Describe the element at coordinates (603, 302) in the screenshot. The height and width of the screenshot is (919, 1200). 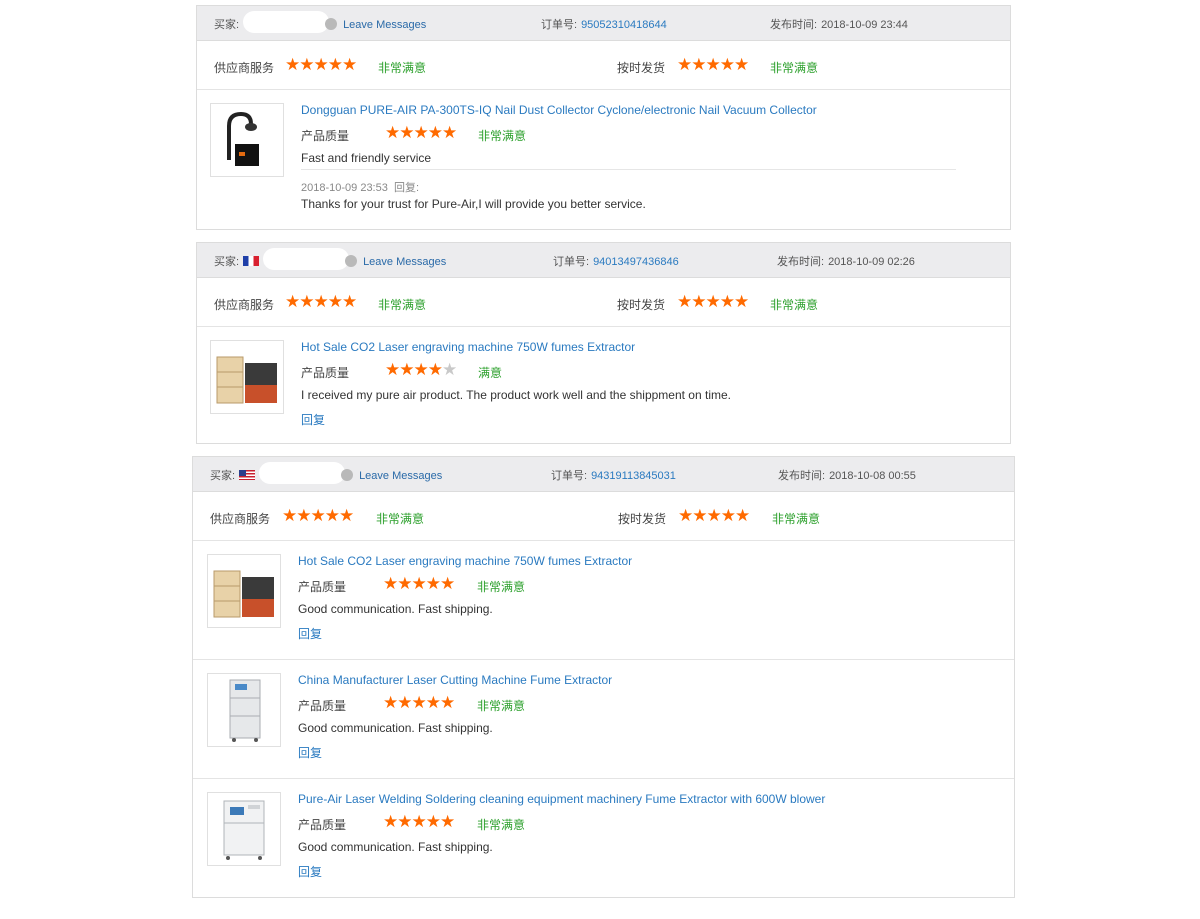
I see `rating-row: 供应商服务 ★★★★★ 非常满意 按时发货 ★★★★★ 非常满意` at that location.